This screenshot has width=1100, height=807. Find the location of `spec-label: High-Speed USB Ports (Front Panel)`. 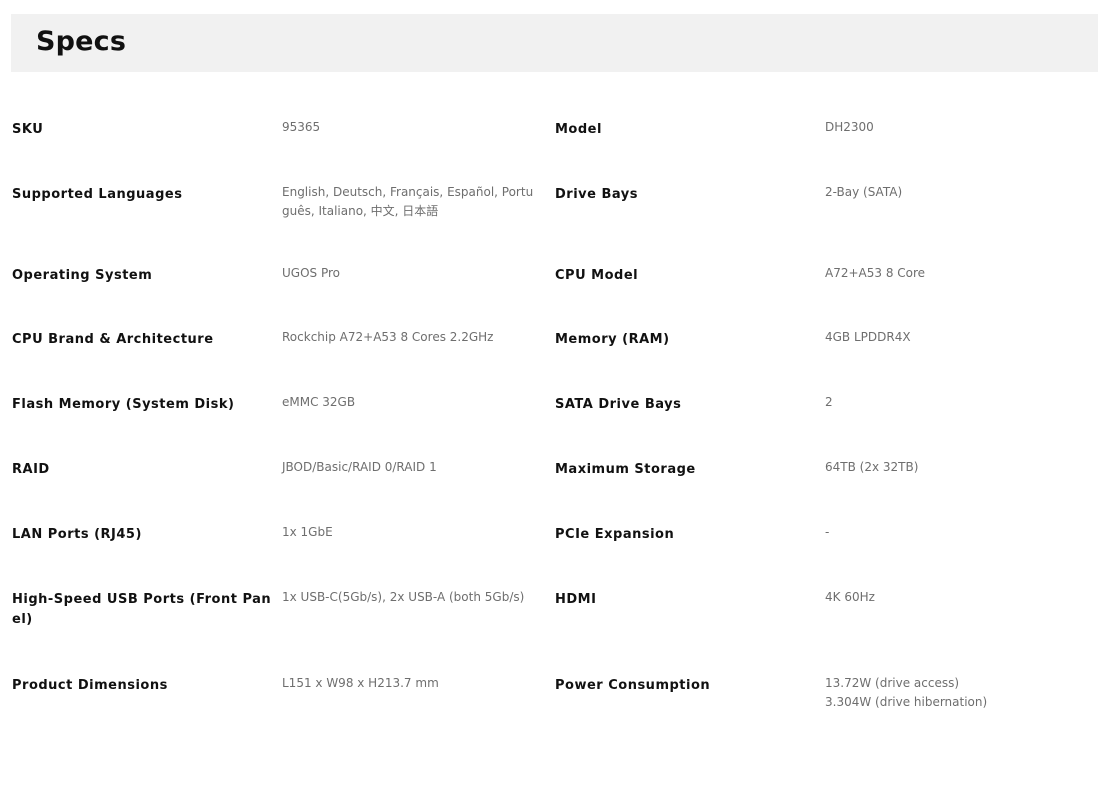

spec-label: High-Speed USB Ports (Front Panel) is located at coordinates (142, 609).